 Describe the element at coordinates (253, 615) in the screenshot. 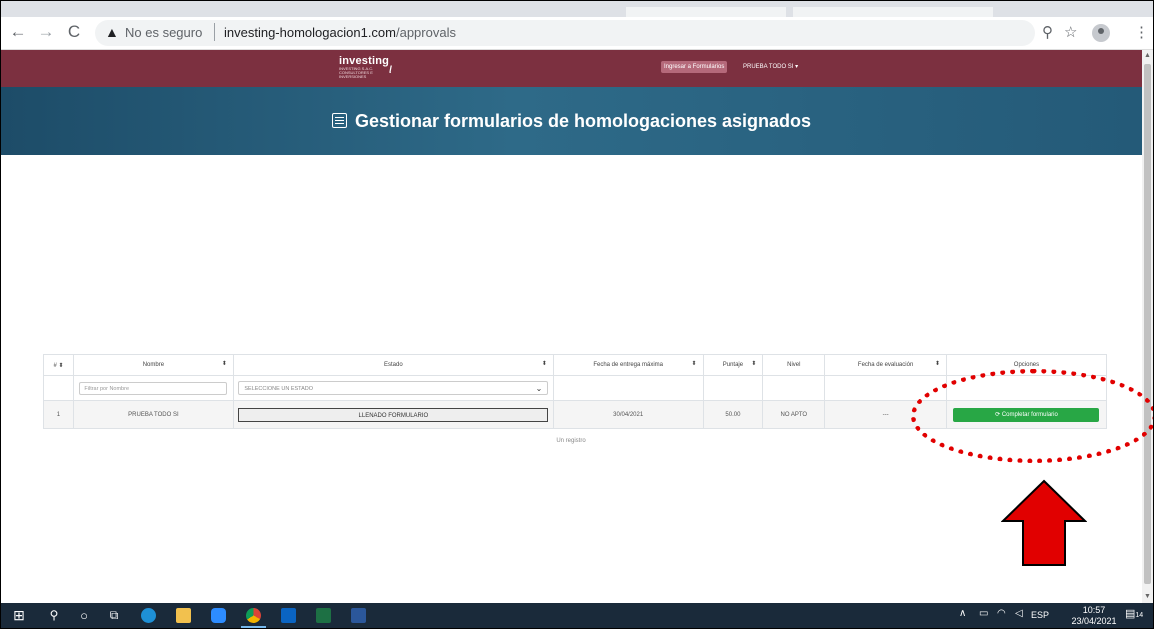

I see `chrome-icon` at that location.